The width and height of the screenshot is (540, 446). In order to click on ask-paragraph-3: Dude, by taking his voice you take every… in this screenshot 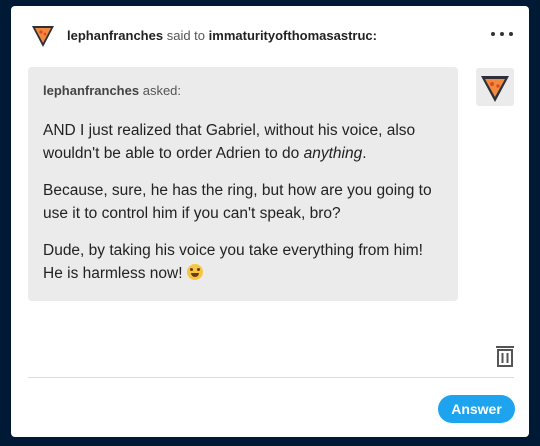, I will do `click(233, 262)`.